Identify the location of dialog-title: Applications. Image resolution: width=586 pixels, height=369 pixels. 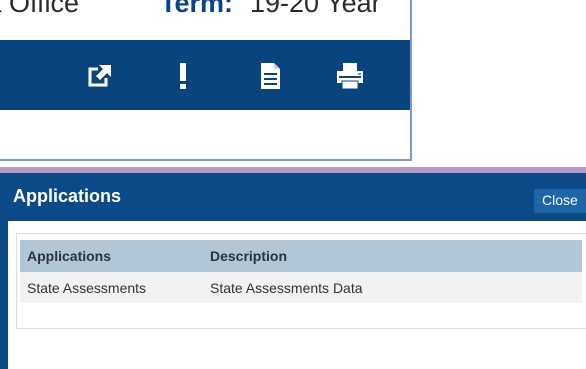
(67, 196).